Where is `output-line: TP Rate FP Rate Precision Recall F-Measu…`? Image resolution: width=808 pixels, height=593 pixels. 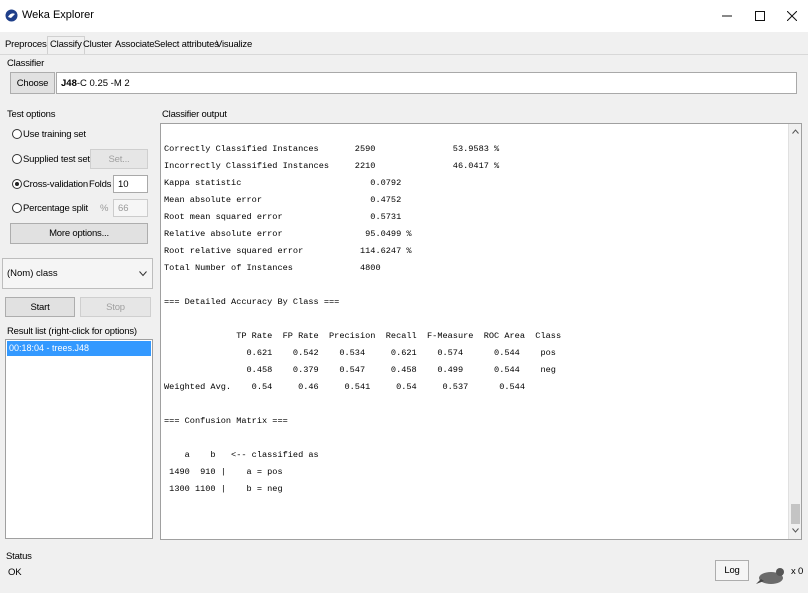 output-line: TP Rate FP Rate Precision Recall F-Measu… is located at coordinates (363, 336).